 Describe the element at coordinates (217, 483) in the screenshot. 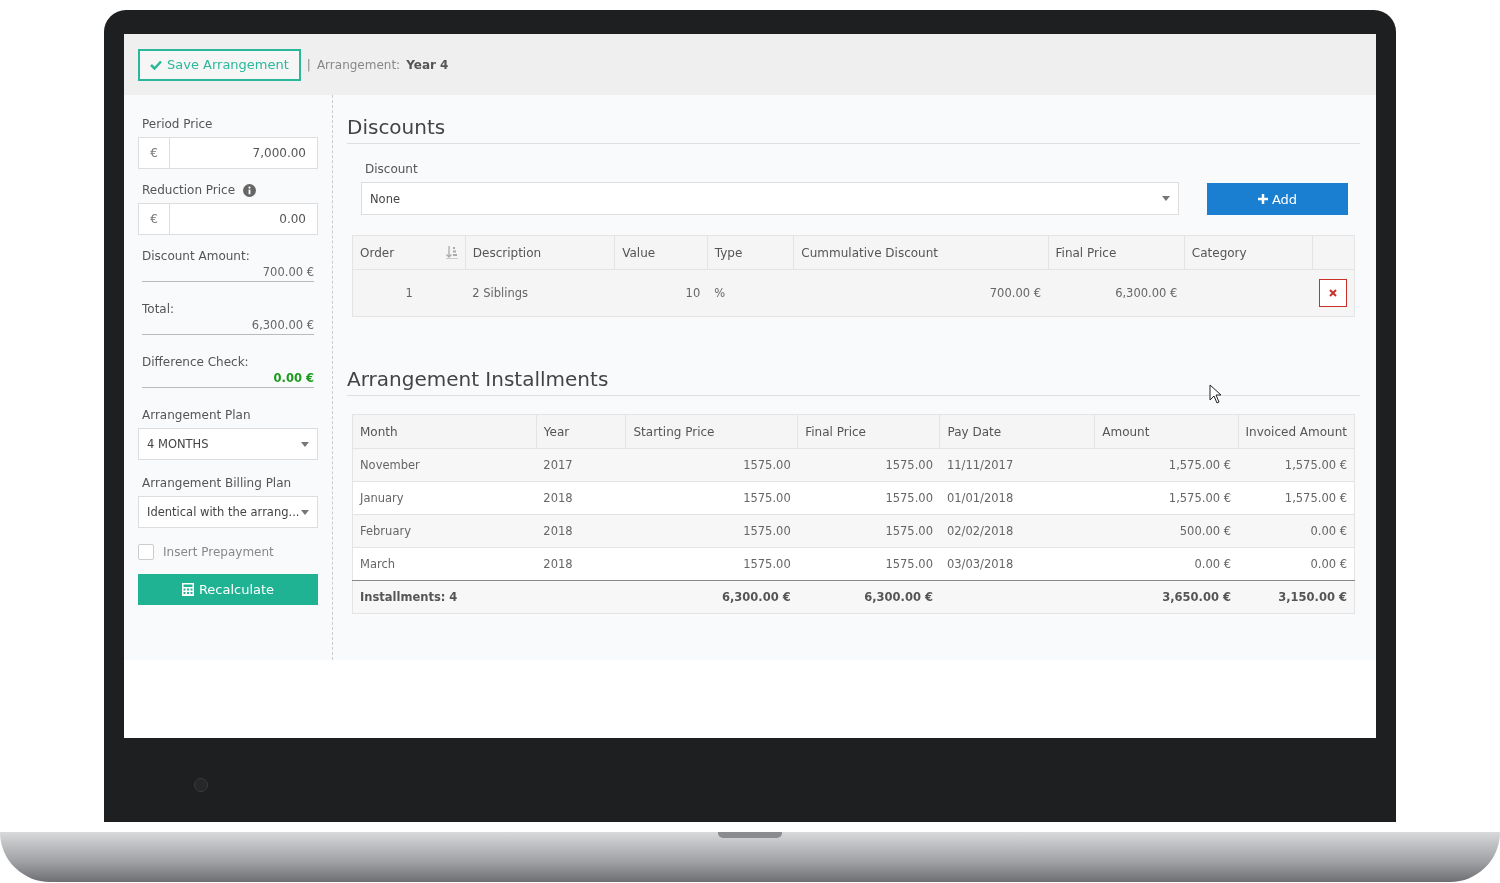

I see `field-label: Arrangement Billing Plan` at that location.